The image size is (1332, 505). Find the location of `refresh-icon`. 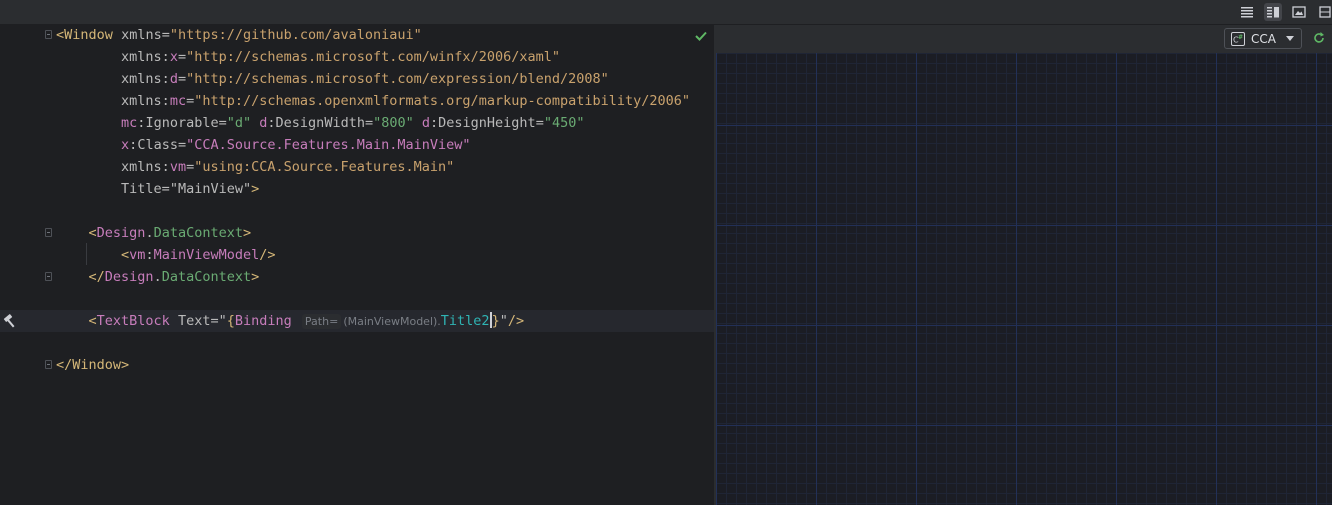

refresh-icon is located at coordinates (1319, 38).